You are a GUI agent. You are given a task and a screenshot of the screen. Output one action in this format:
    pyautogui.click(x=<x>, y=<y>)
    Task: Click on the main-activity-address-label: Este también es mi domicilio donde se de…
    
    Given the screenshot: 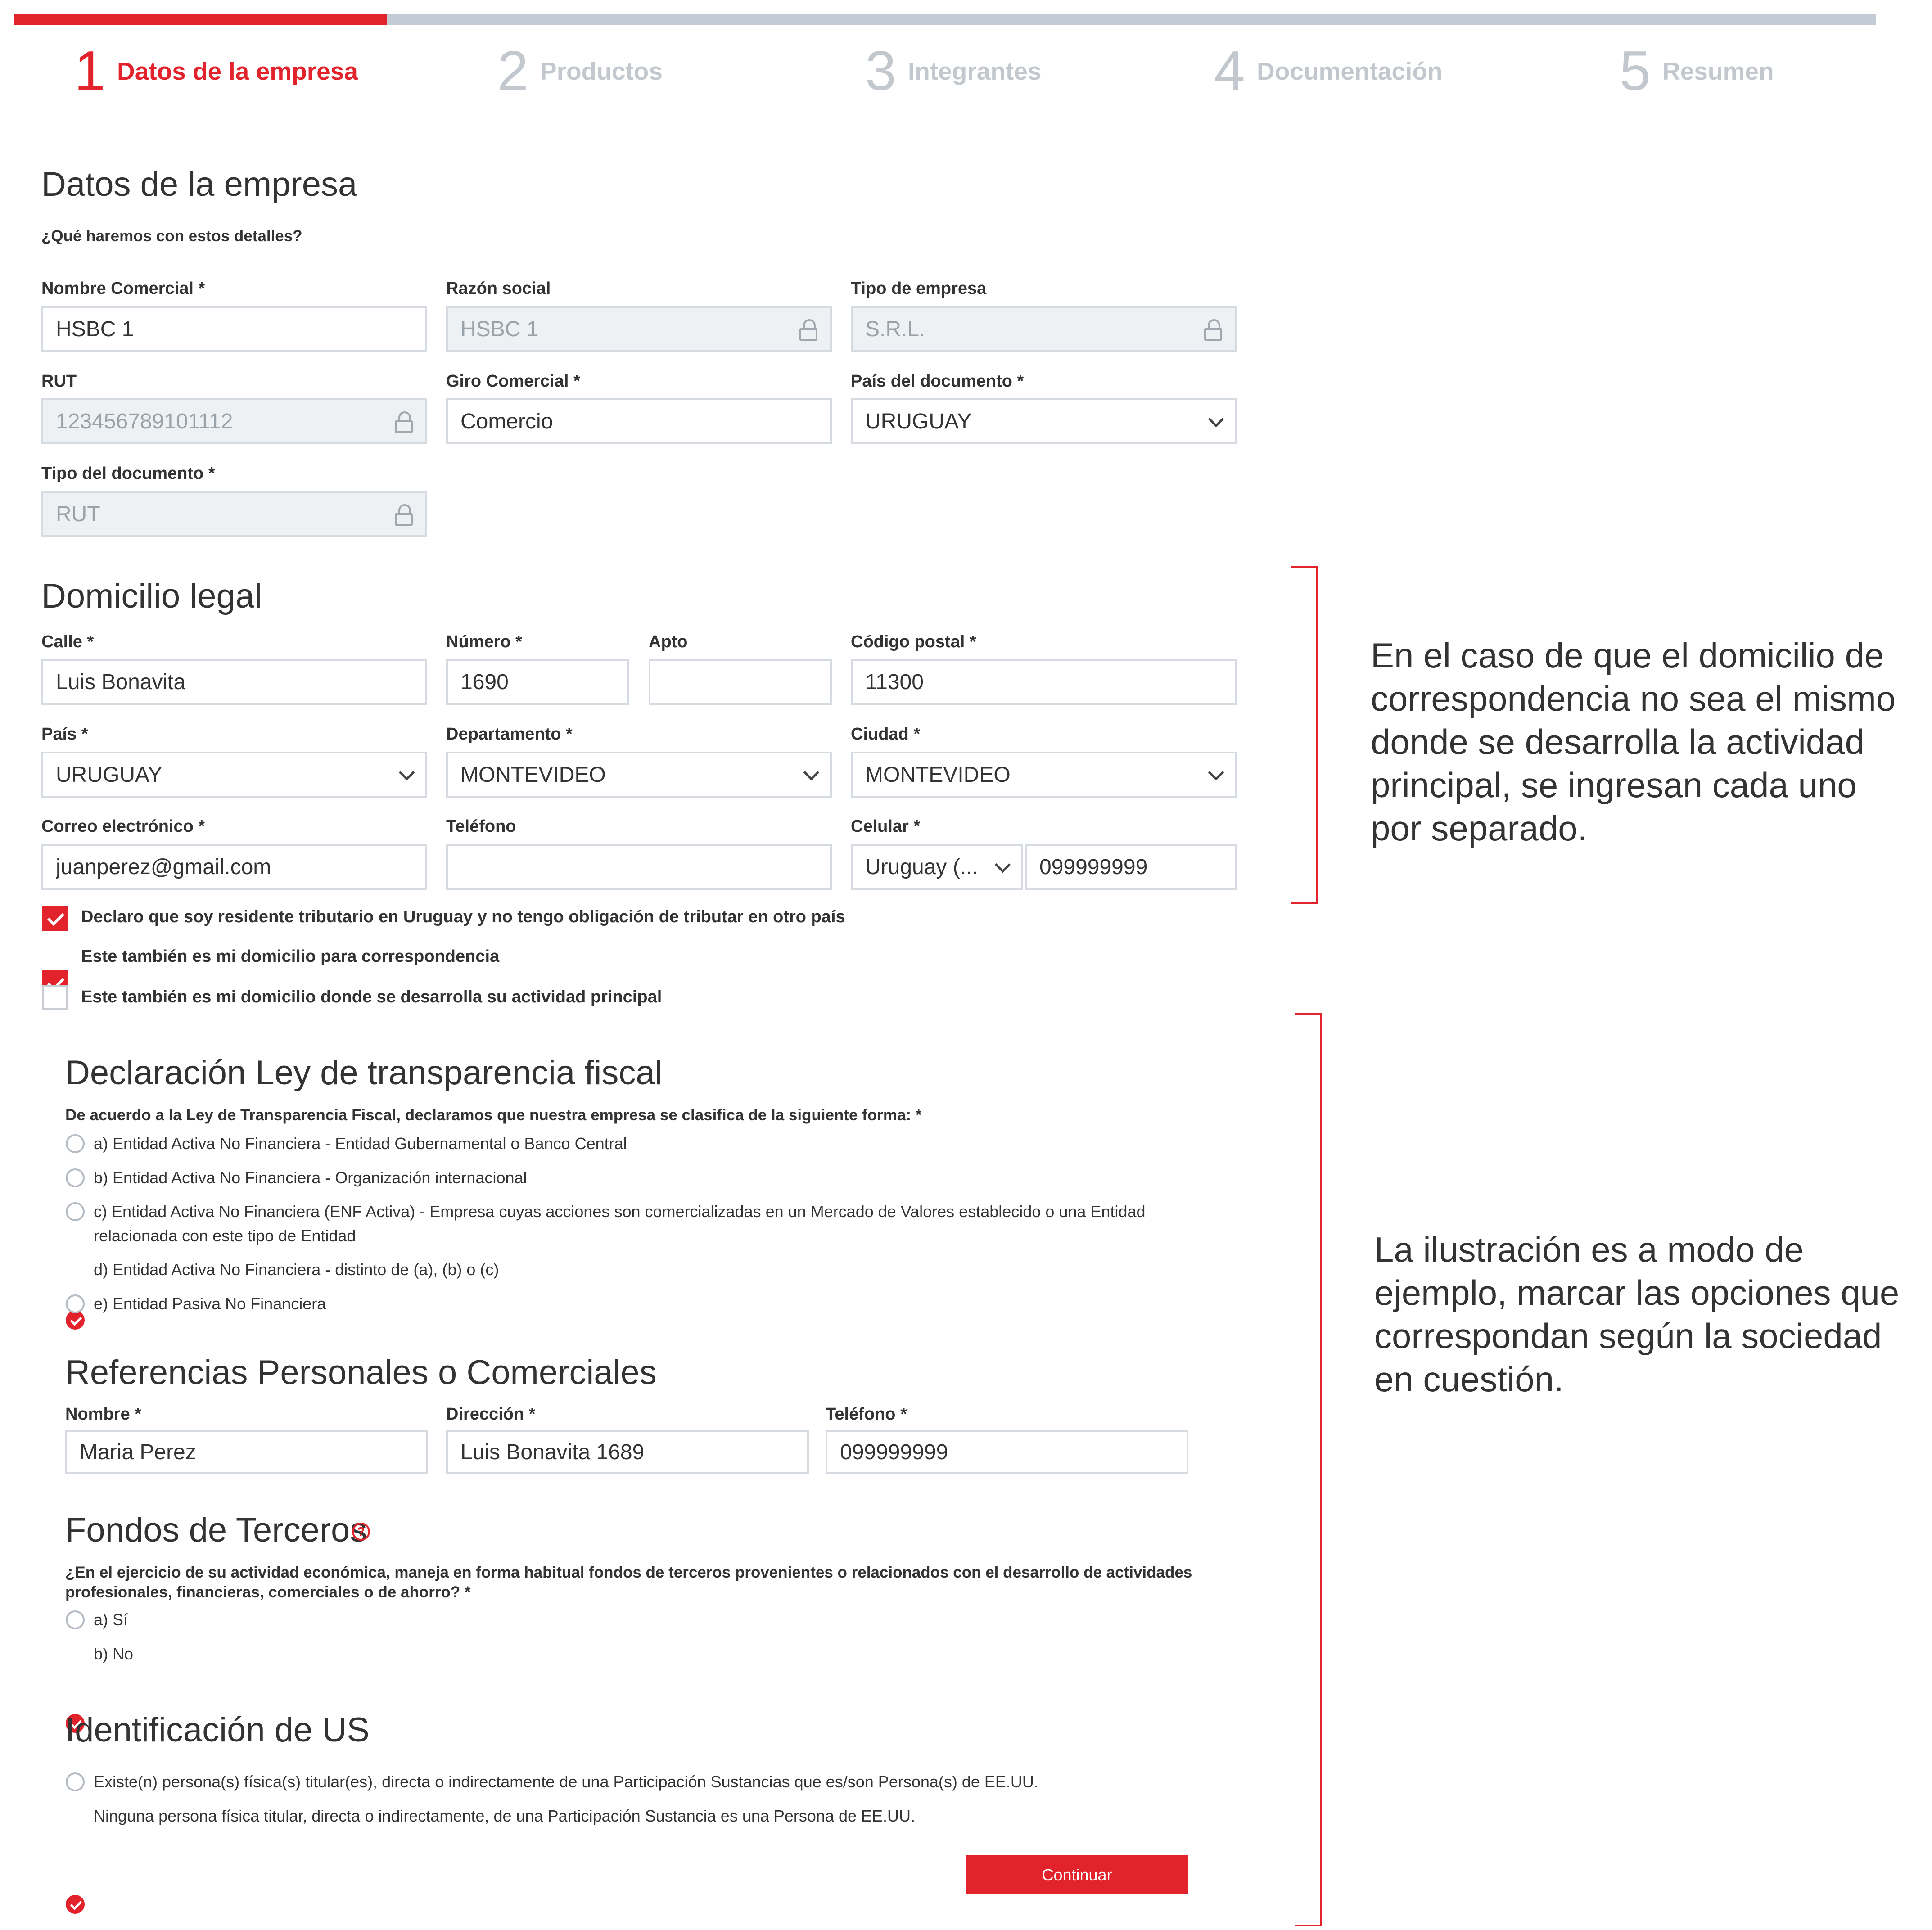 What is the action you would take?
    pyautogui.click(x=371, y=997)
    